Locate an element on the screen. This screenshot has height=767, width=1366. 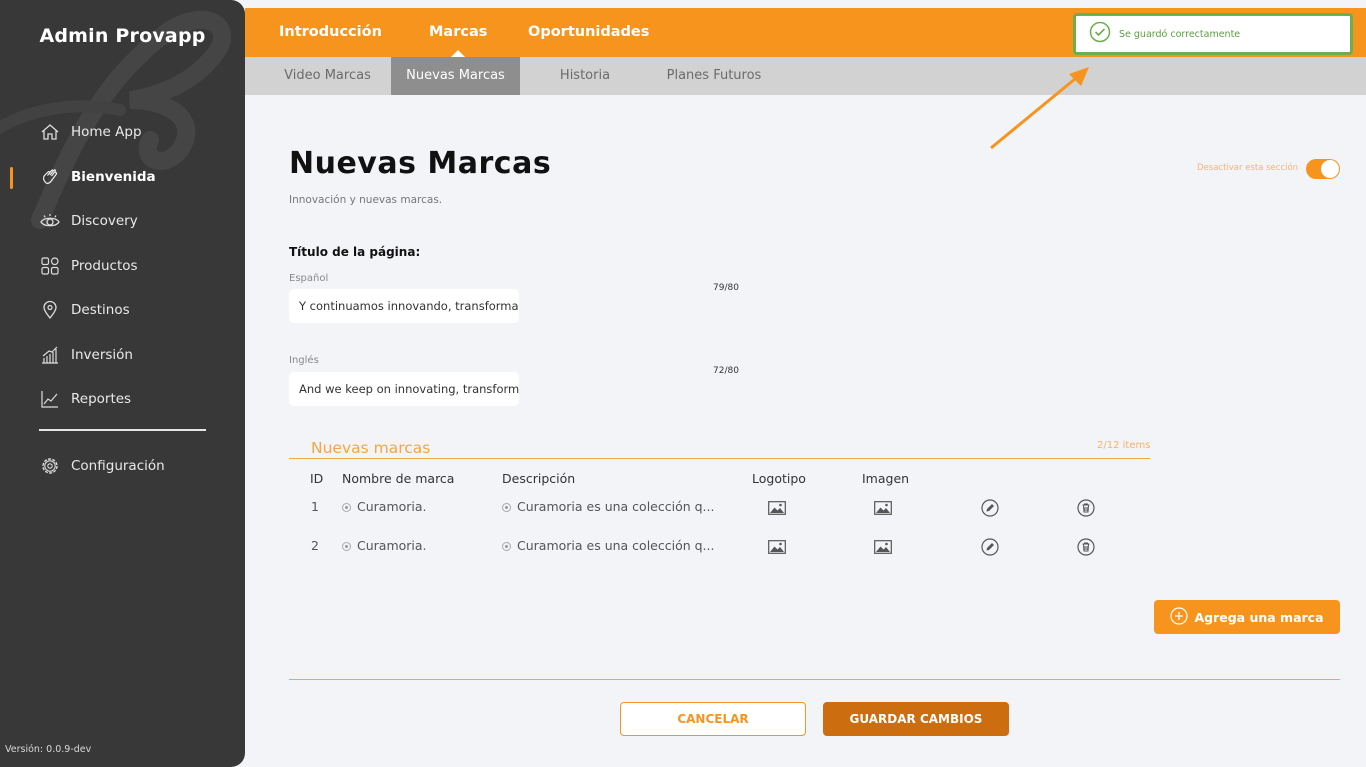
column-header-description: Descripción is located at coordinates (539, 478).